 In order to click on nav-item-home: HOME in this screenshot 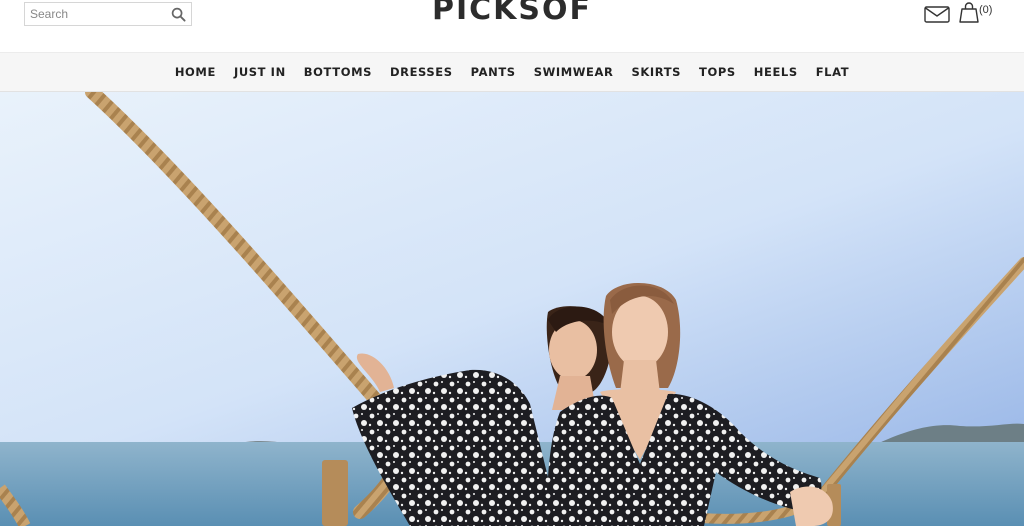, I will do `click(195, 72)`.